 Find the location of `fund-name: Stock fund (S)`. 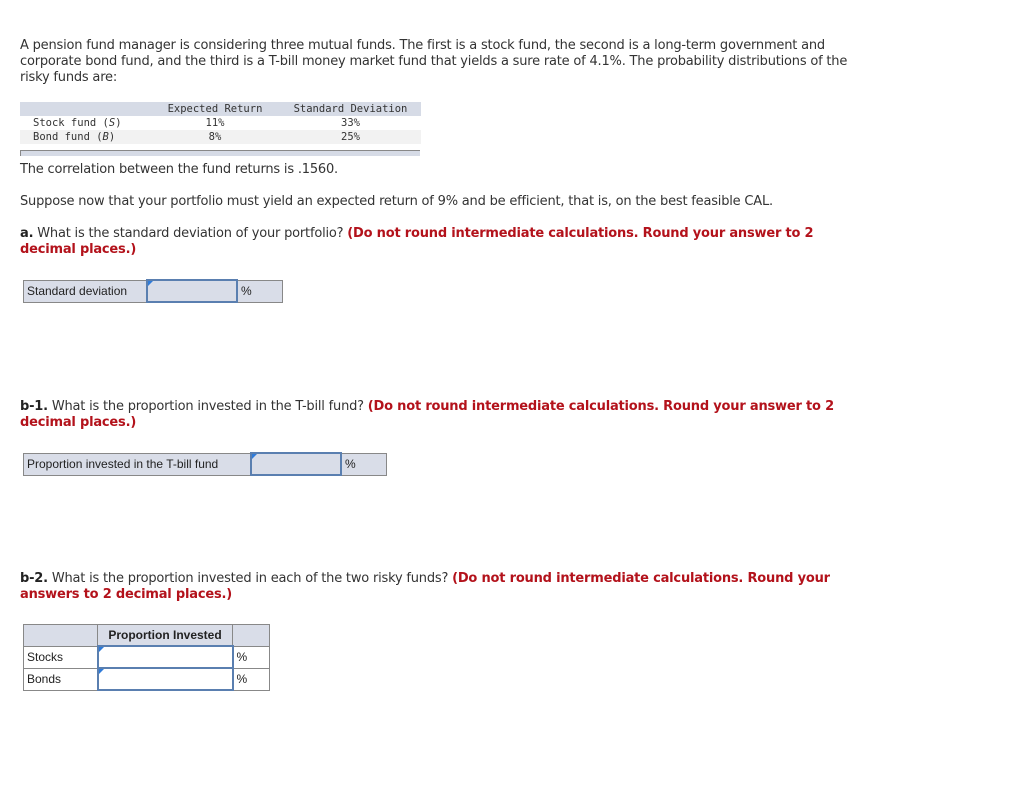

fund-name: Stock fund (S) is located at coordinates (85, 123).